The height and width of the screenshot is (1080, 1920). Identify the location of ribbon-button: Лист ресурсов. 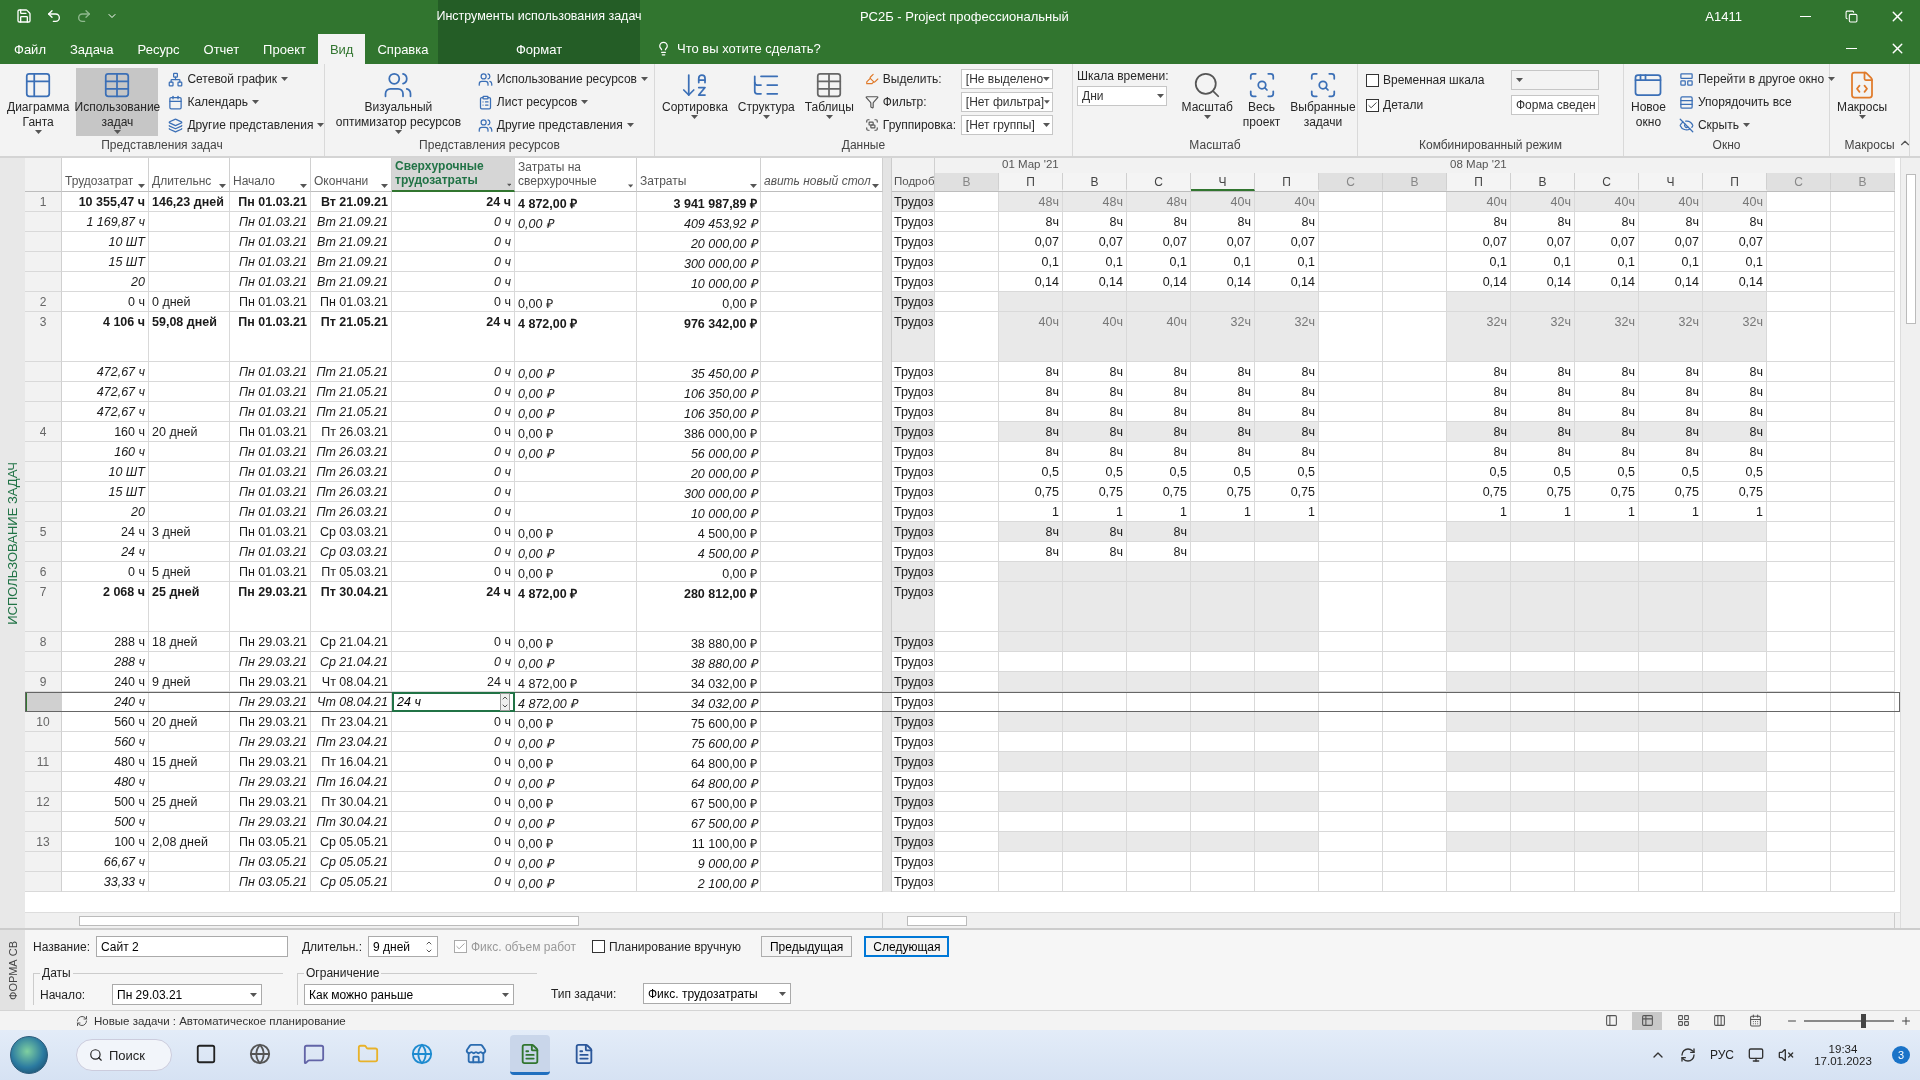
(533, 102).